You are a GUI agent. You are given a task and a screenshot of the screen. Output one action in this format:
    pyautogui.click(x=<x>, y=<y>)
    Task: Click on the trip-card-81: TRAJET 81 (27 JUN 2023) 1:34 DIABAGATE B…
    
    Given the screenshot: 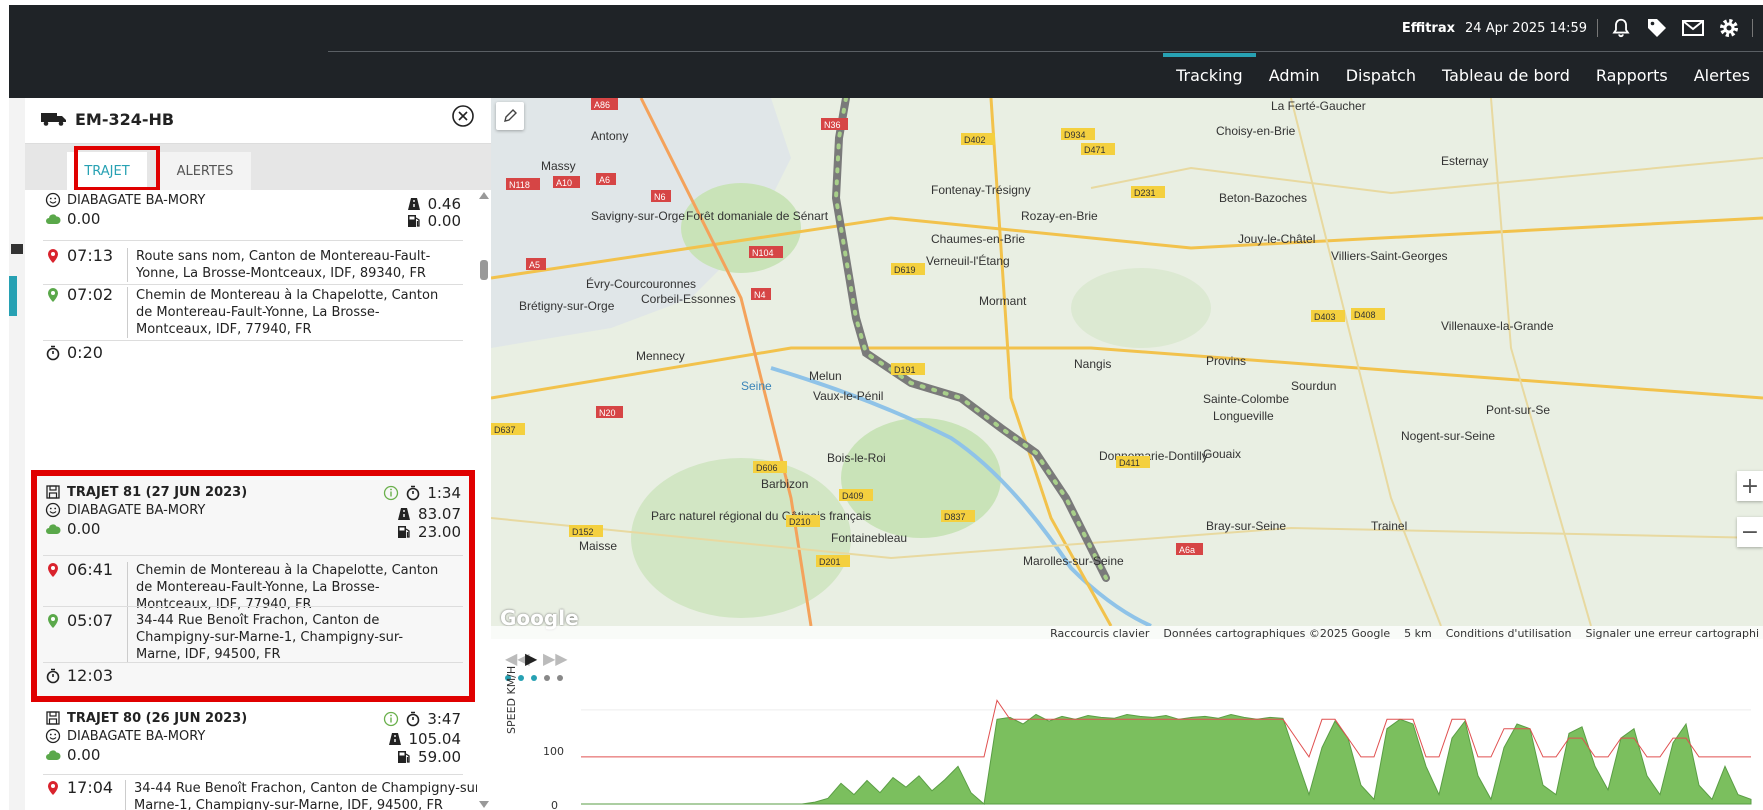 What is the action you would take?
    pyautogui.click(x=251, y=586)
    